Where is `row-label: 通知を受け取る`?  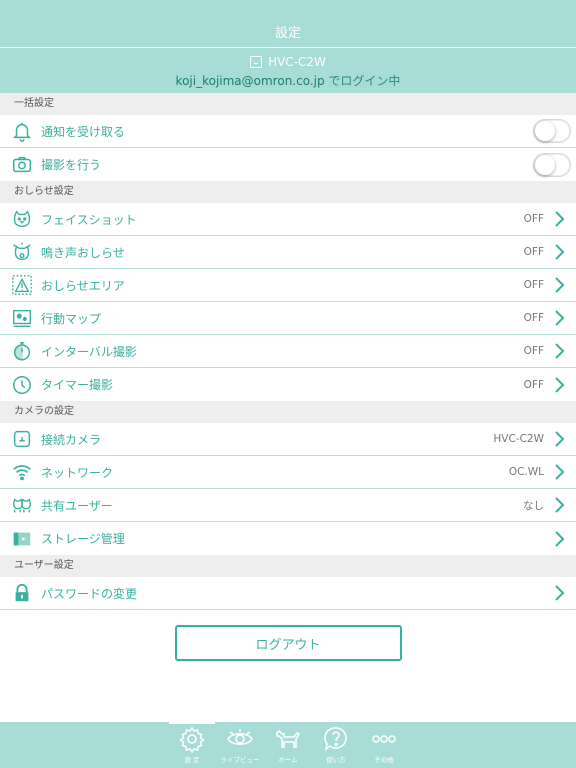
row-label: 通知を受け取る is located at coordinates (83, 131).